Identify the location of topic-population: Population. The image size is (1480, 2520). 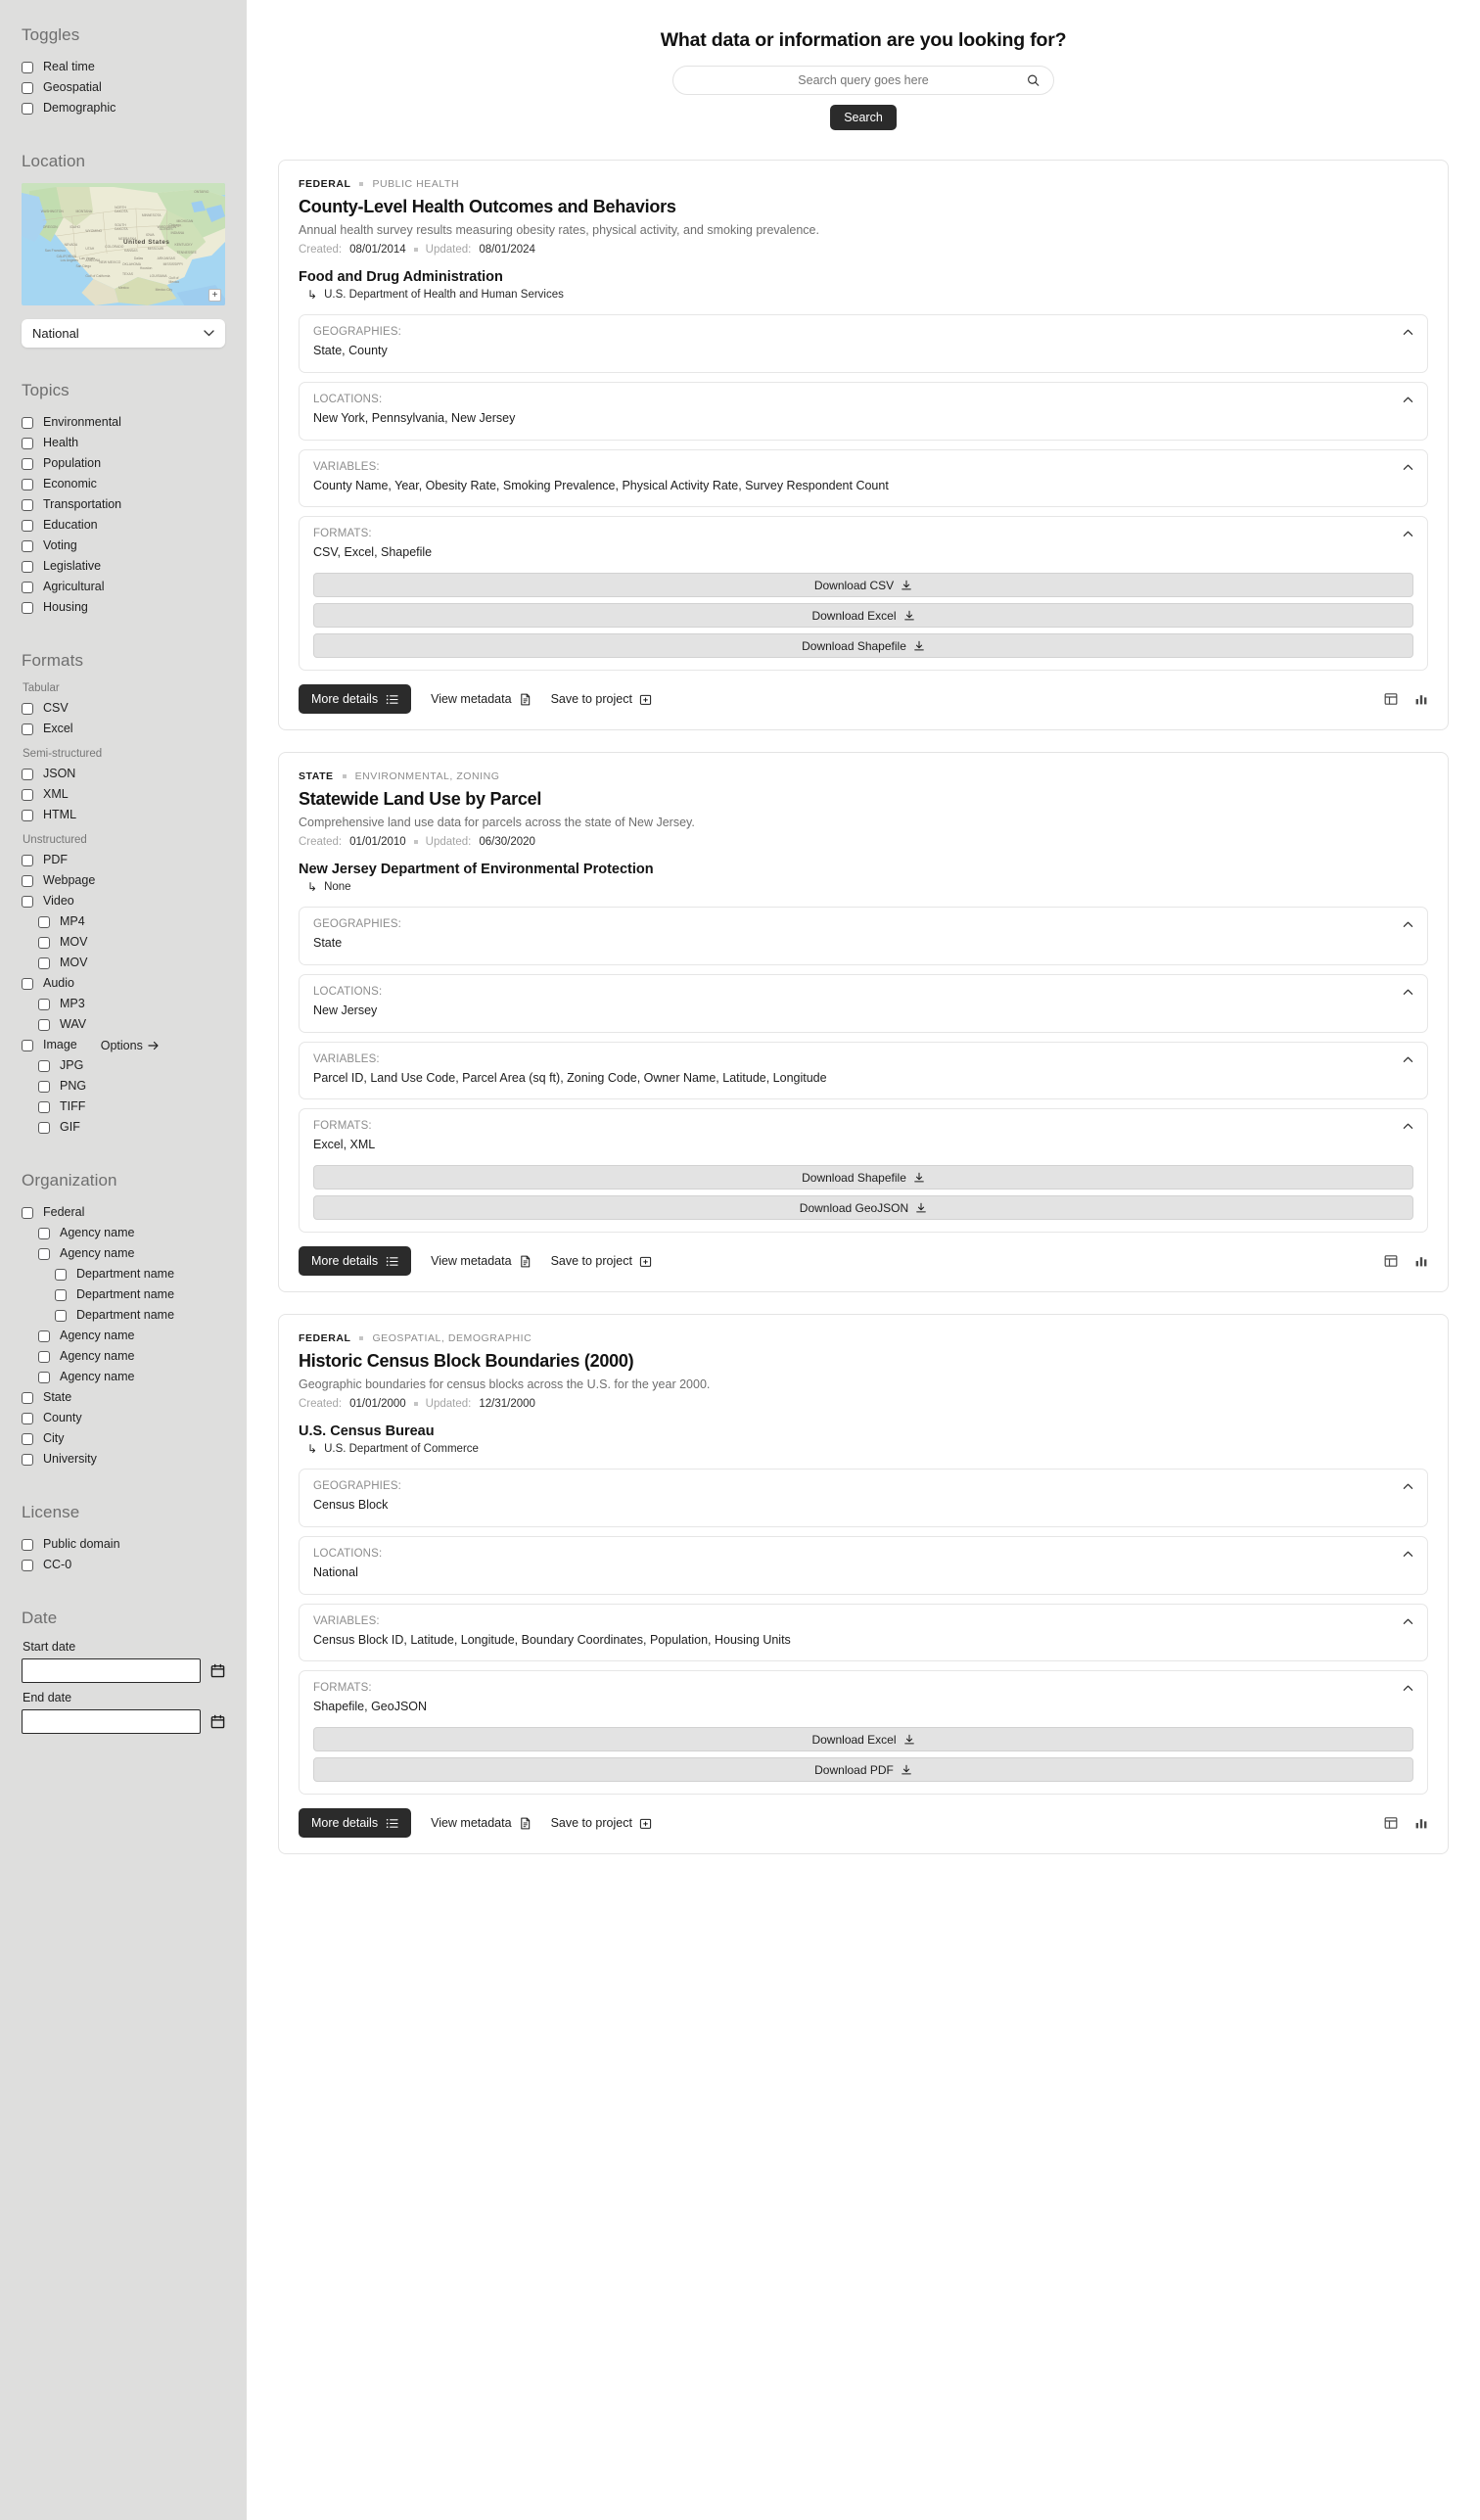
(123, 463).